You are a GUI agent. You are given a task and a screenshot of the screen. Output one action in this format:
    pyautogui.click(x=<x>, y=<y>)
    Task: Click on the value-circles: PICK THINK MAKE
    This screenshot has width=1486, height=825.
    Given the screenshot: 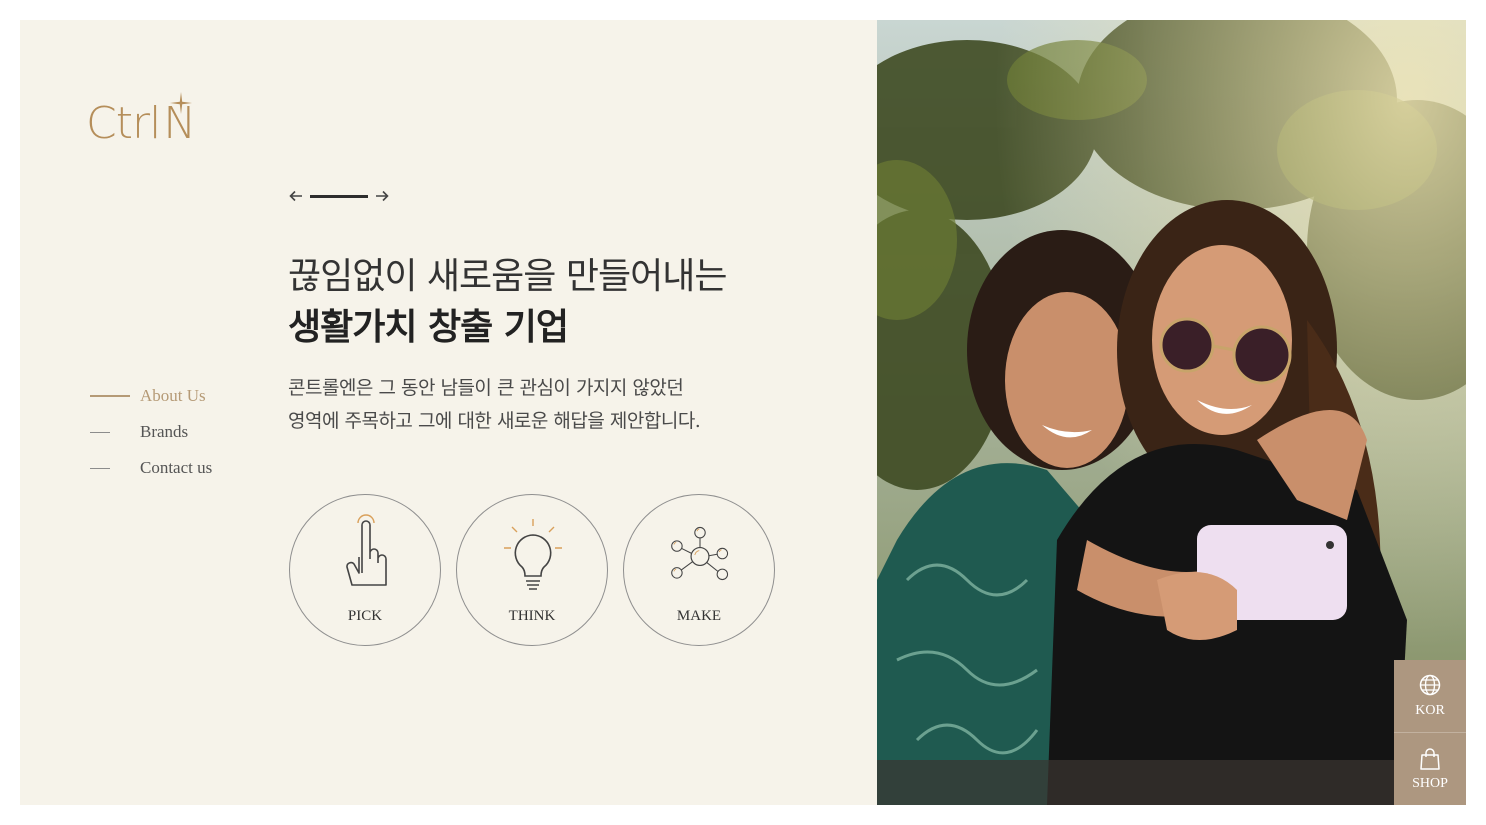 What is the action you would take?
    pyautogui.click(x=539, y=570)
    